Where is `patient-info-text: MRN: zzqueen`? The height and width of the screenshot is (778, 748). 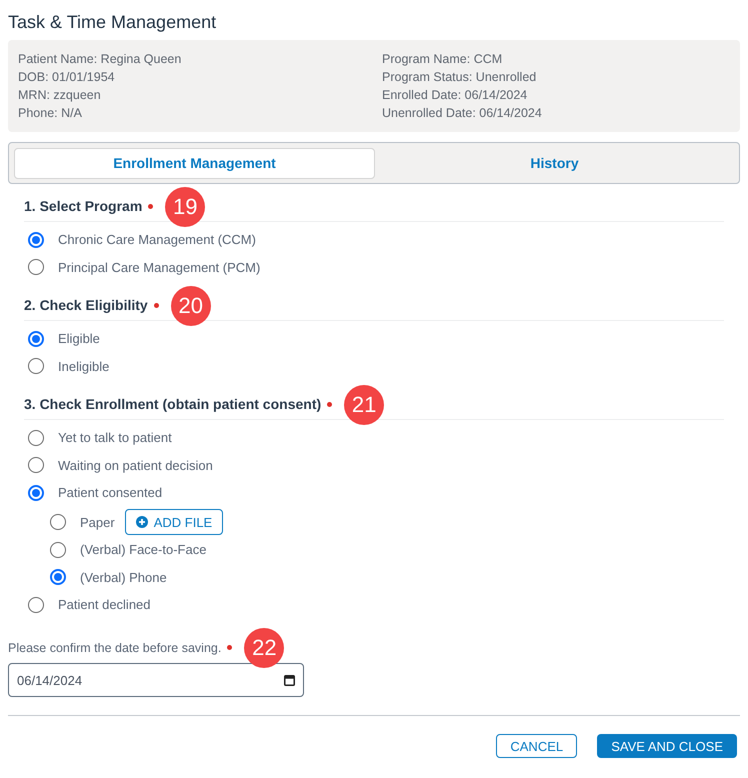 patient-info-text: MRN: zzqueen is located at coordinates (60, 95).